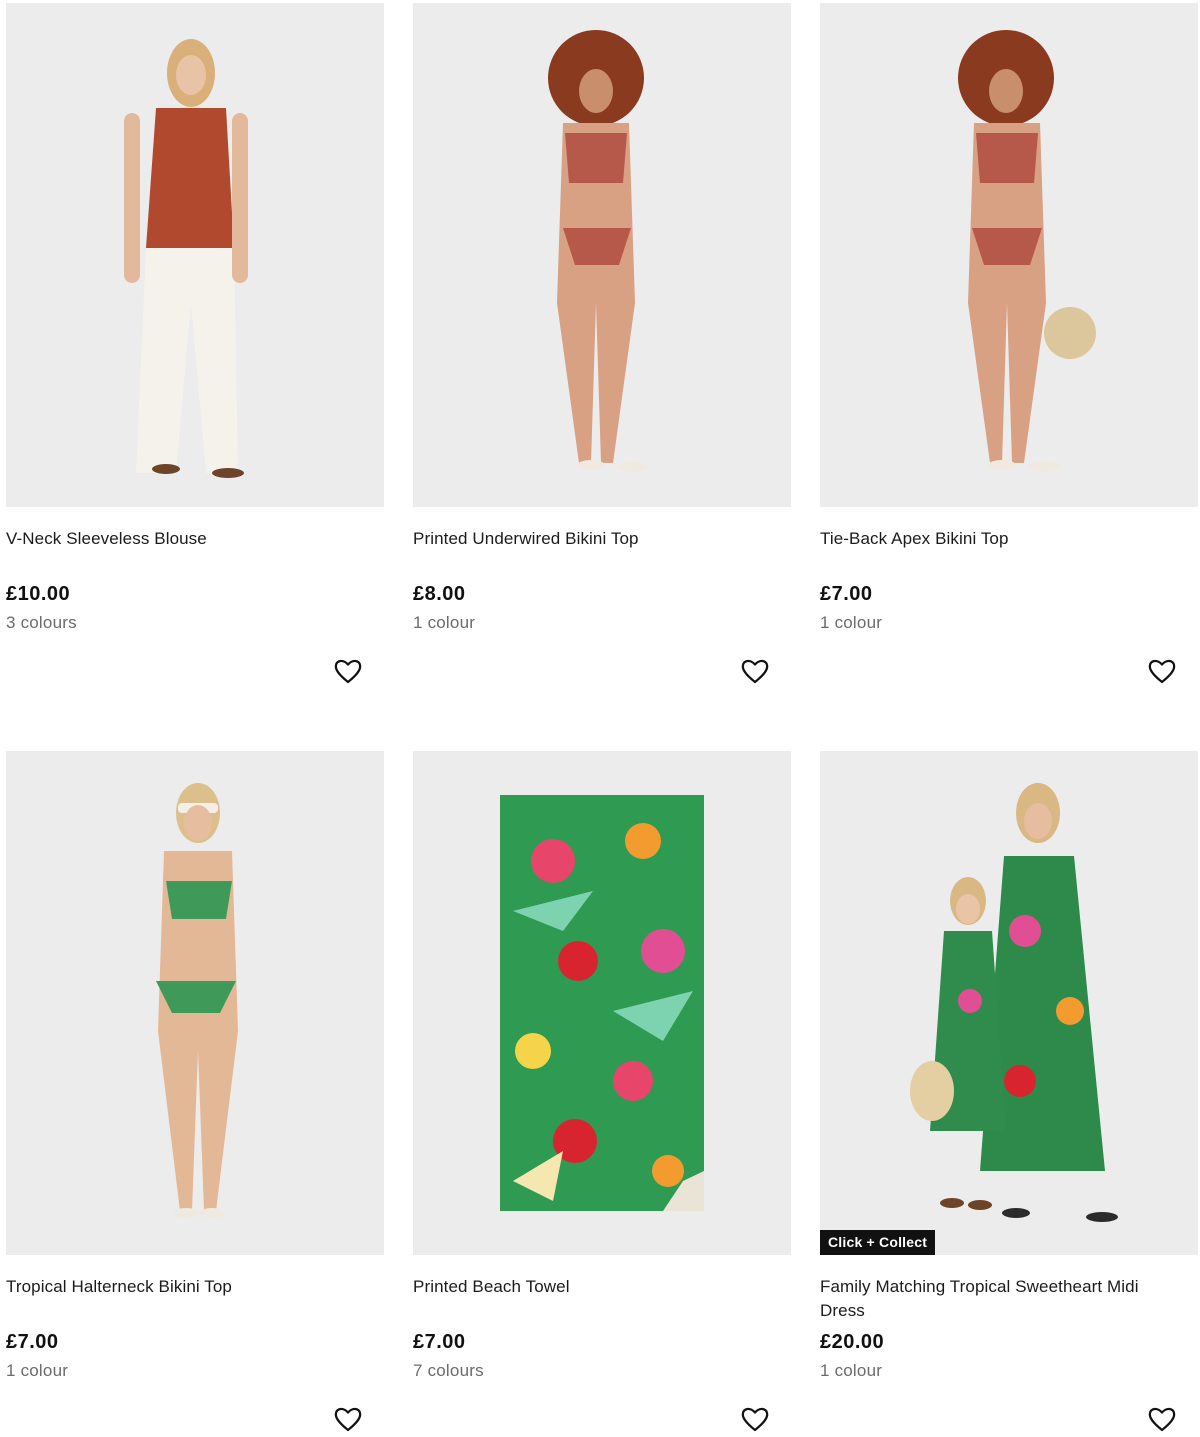  I want to click on product-colours: 3 colours, so click(41, 622).